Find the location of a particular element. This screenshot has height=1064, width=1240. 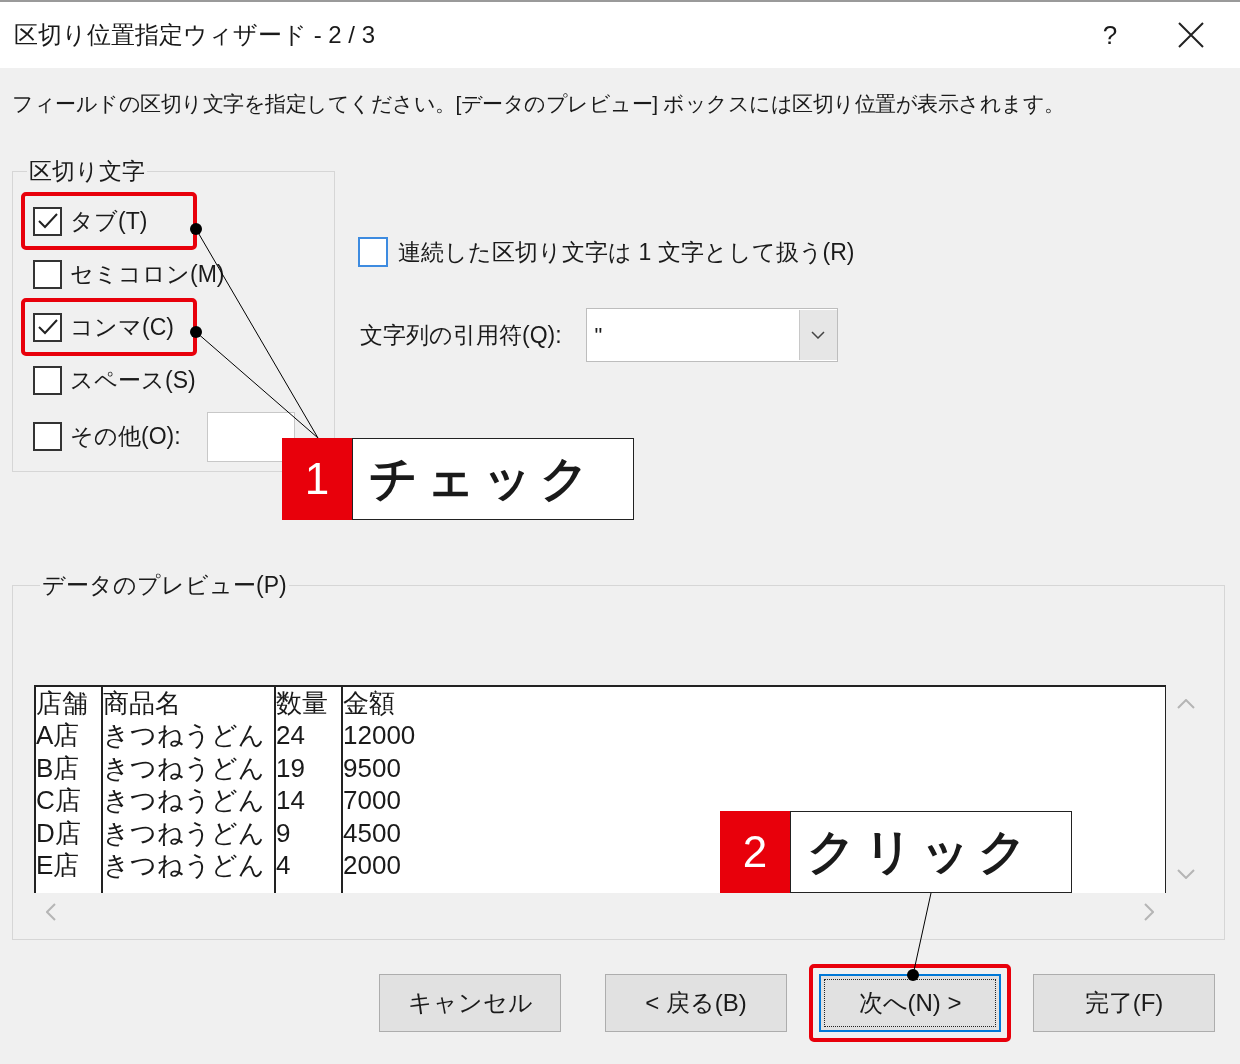

dialog-button: < 戻る(B) is located at coordinates (696, 1003).